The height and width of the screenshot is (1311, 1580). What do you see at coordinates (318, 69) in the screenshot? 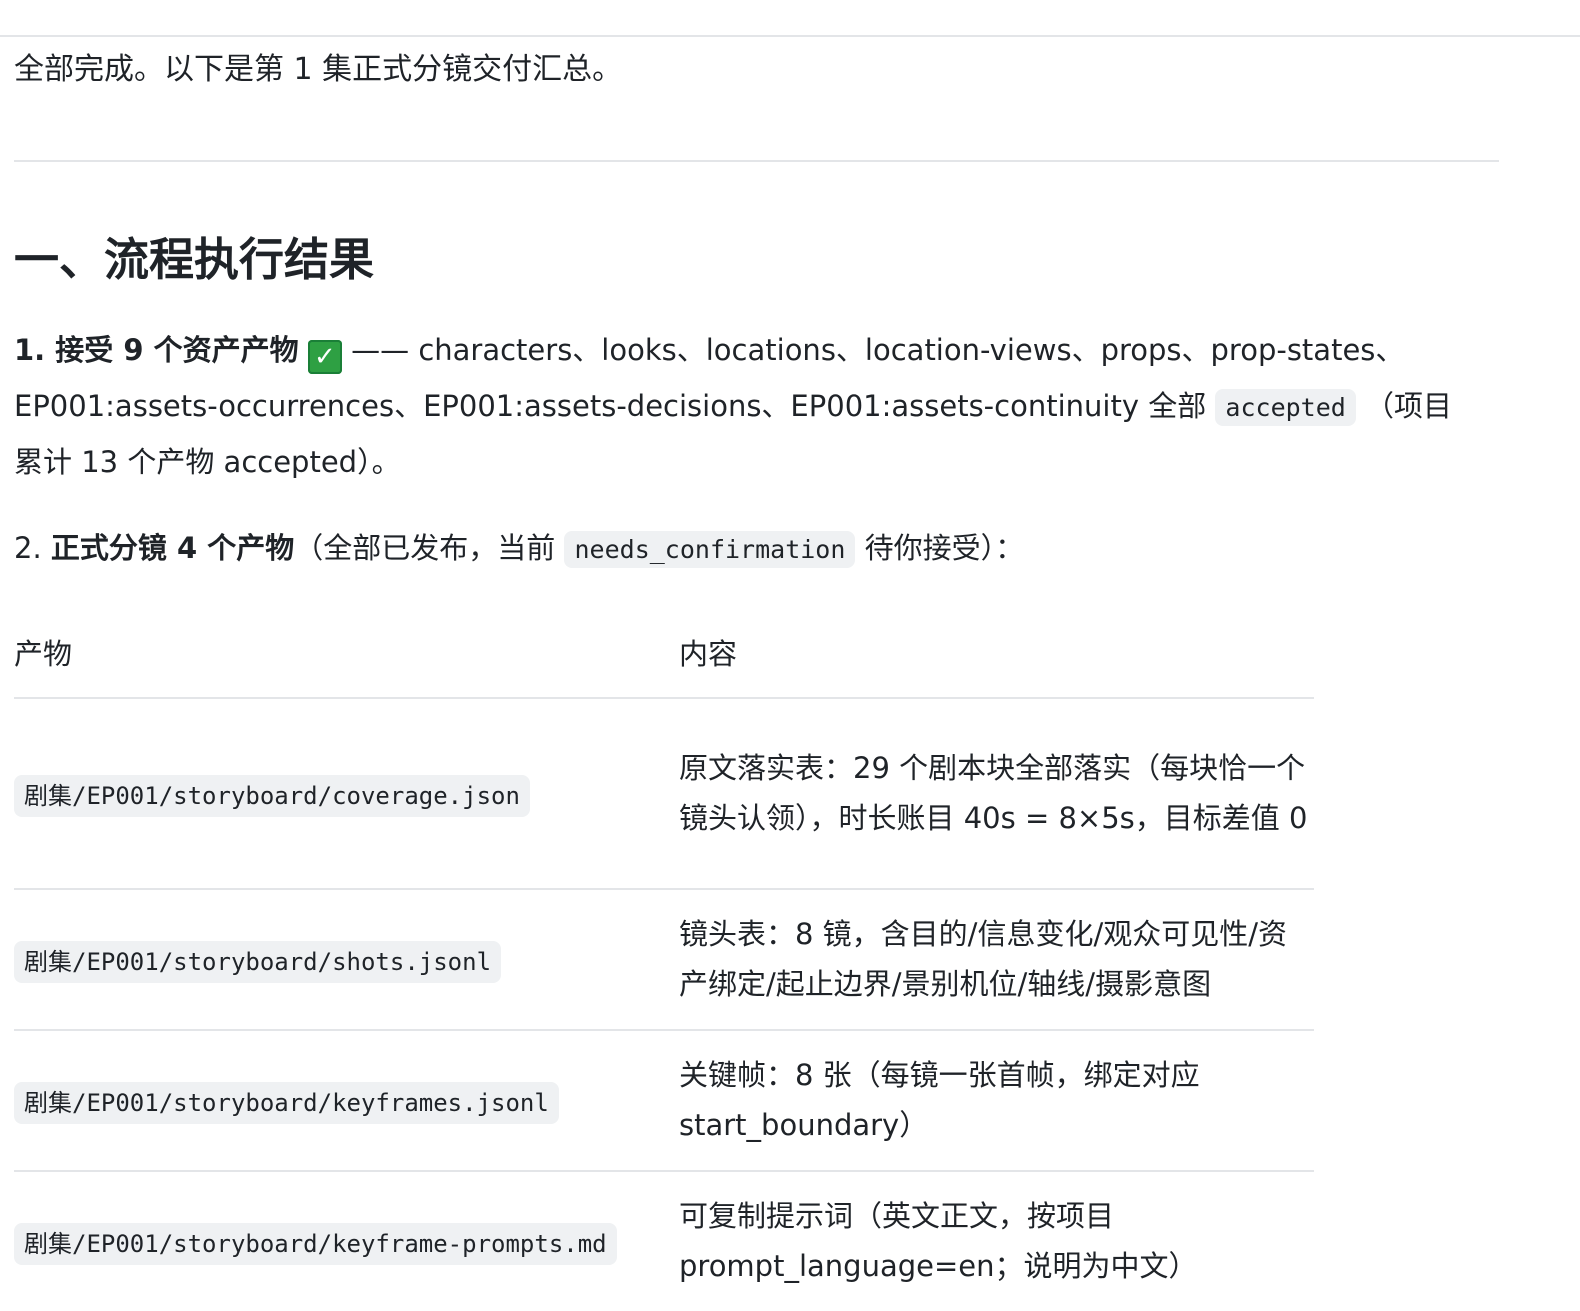
I see `intro-text: 全部完成。以下是第 1 集正式分镜交付汇总。` at bounding box center [318, 69].